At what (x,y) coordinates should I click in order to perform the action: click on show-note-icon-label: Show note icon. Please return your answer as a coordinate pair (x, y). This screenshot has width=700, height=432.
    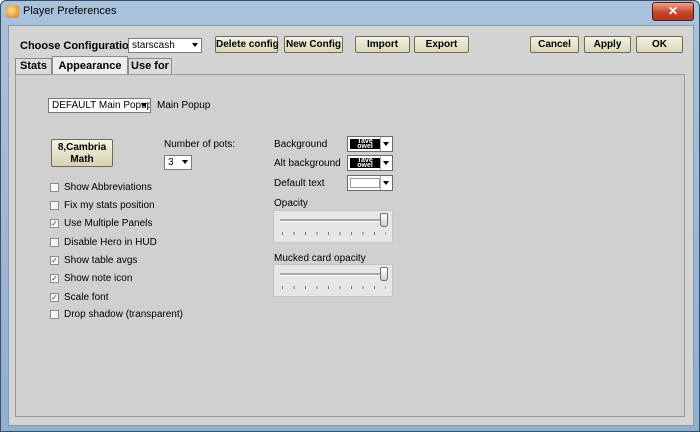
    Looking at the image, I should click on (98, 278).